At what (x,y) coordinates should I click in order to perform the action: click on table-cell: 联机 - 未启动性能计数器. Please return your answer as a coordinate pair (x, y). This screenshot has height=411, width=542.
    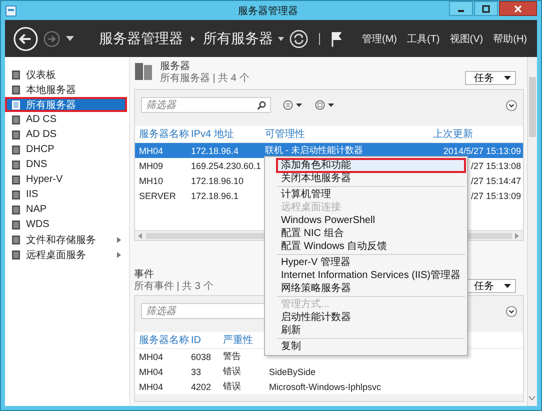
    Looking at the image, I should click on (314, 150).